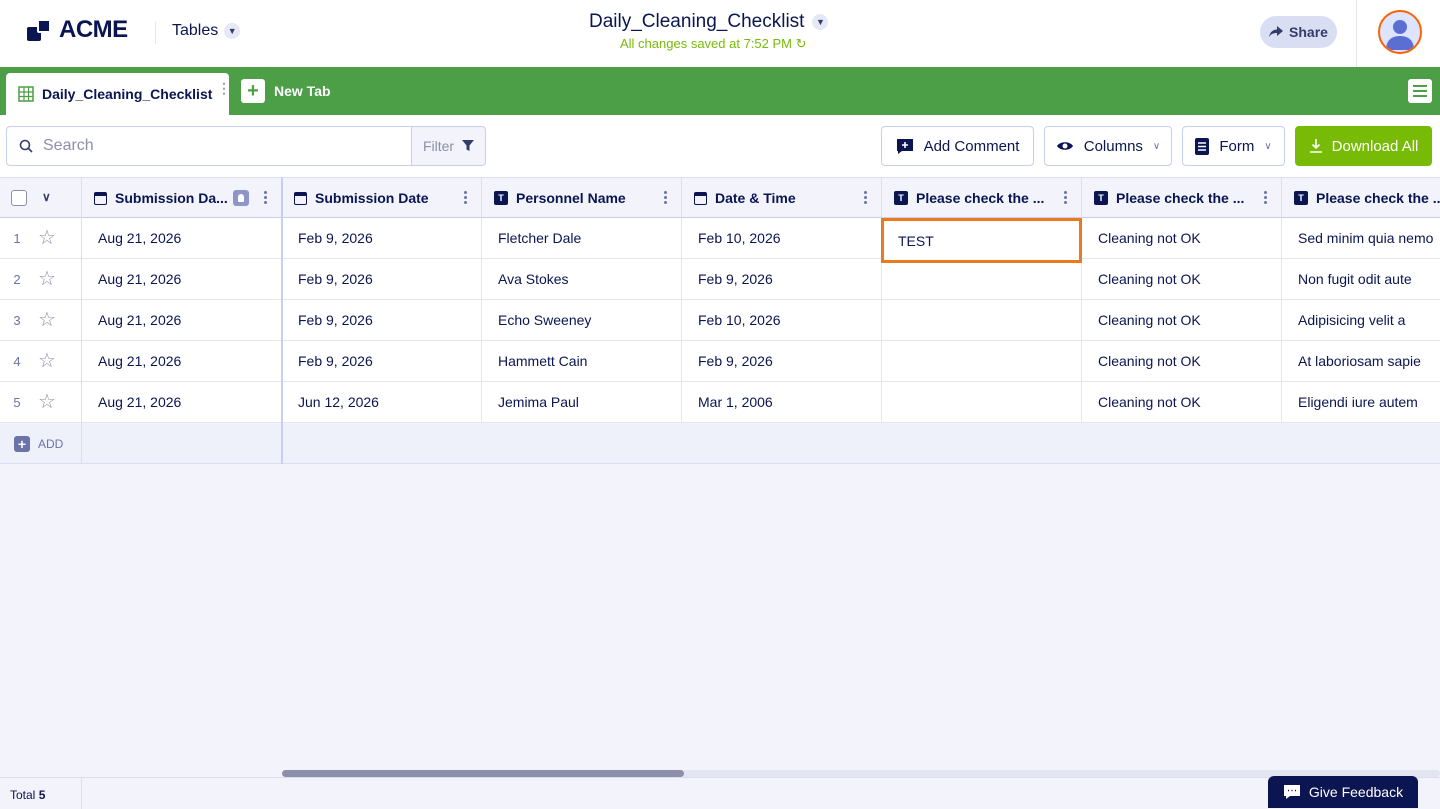 This screenshot has width=1440, height=809. I want to click on form-icon, so click(1202, 146).